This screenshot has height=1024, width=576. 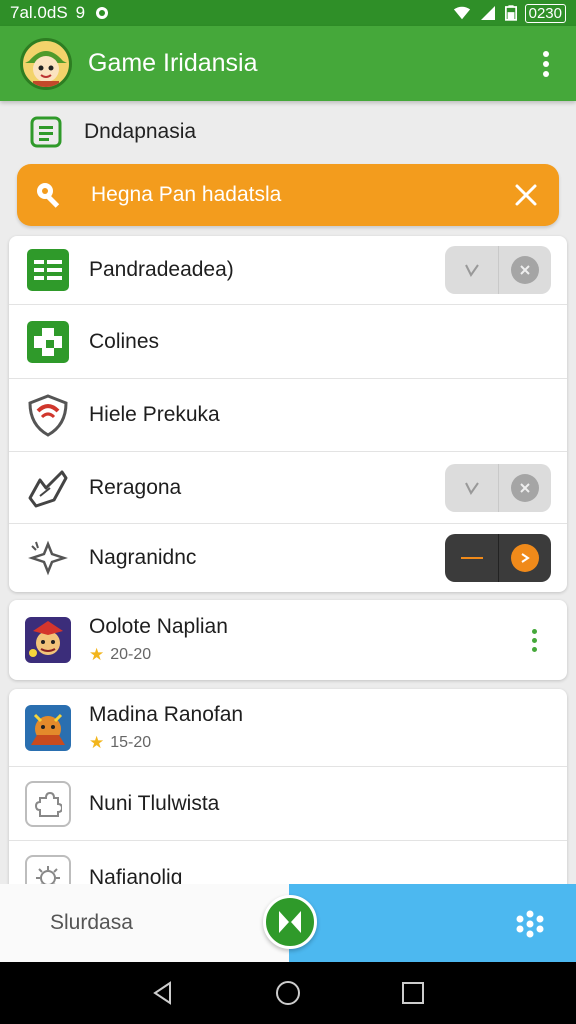 I want to click on bottom-left-button: Slurdasa, so click(x=144, y=923).